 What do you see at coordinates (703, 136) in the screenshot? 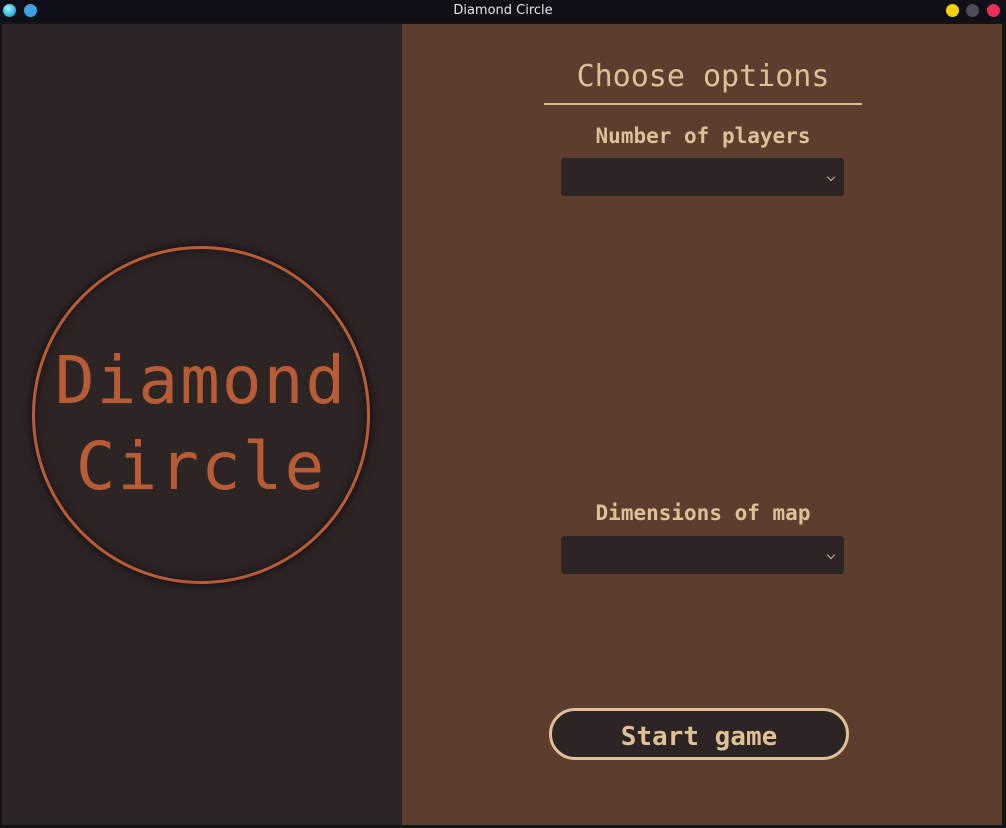
I see `players-label: Number of players` at bounding box center [703, 136].